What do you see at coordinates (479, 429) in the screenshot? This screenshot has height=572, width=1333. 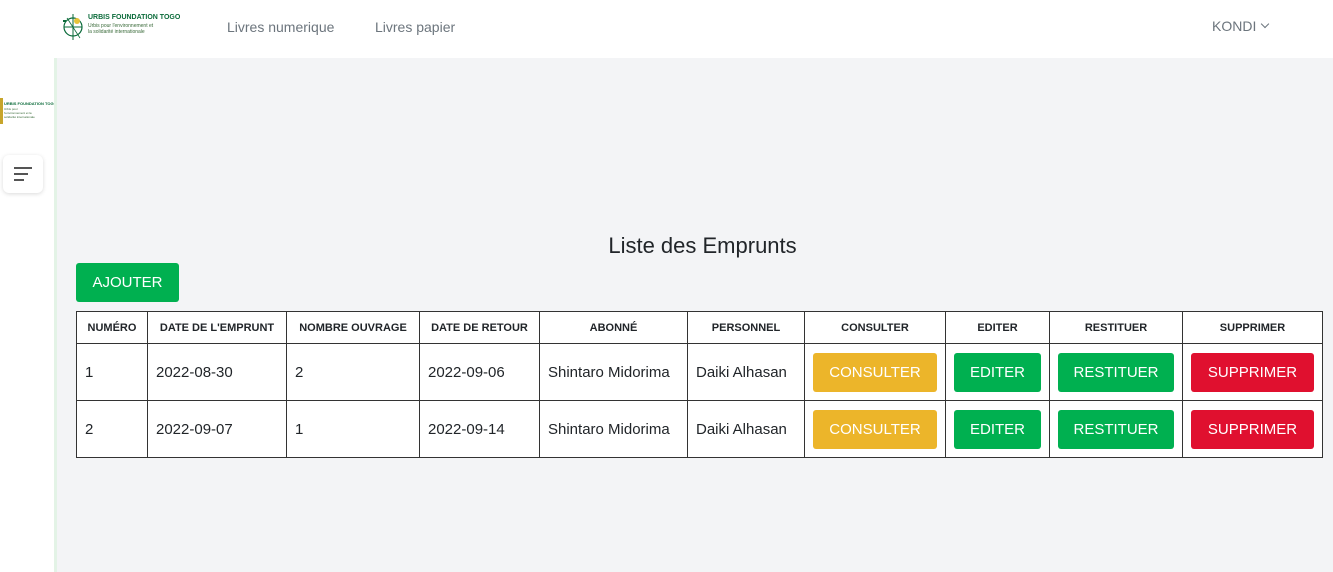 I see `cell-date-retour: 2022-09-14` at bounding box center [479, 429].